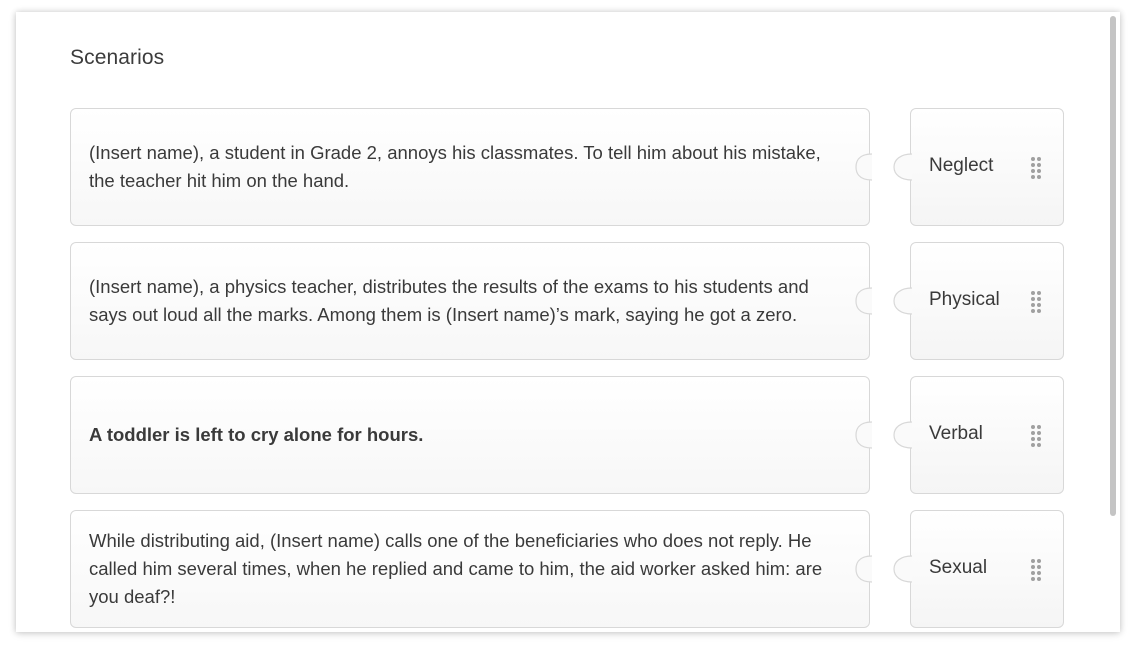 Image resolution: width=1136 pixels, height=653 pixels. What do you see at coordinates (987, 435) in the screenshot?
I see `category-tile: Verbal` at bounding box center [987, 435].